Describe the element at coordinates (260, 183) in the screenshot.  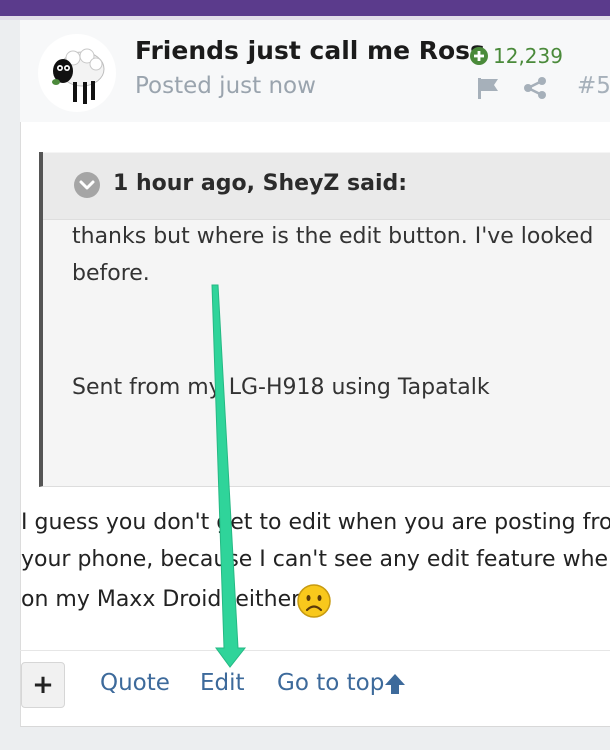
I see `quote-citation: 1 hour ago, SheyZ said:` at that location.